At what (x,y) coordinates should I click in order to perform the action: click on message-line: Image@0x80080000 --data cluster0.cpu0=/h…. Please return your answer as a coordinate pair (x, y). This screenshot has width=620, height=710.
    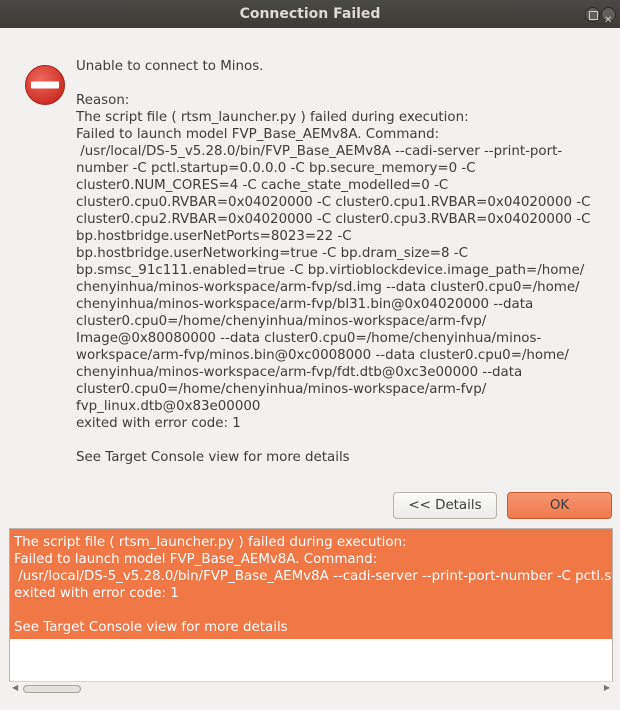
    Looking at the image, I should click on (309, 338).